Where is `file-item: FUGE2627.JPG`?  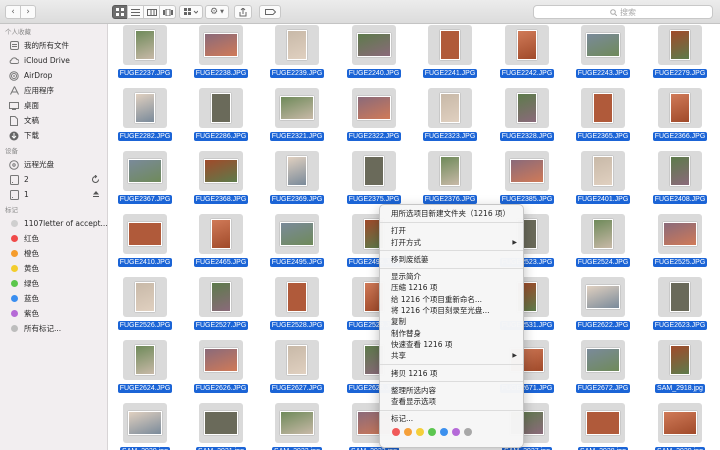
file-item: FUGE2627.JPG is located at coordinates (297, 369).